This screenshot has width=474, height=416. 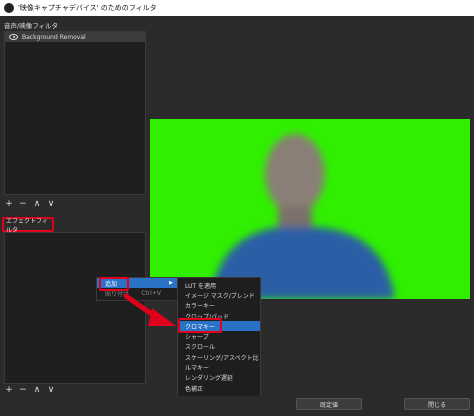 I want to click on defaults-button: 既定値, so click(x=329, y=404).